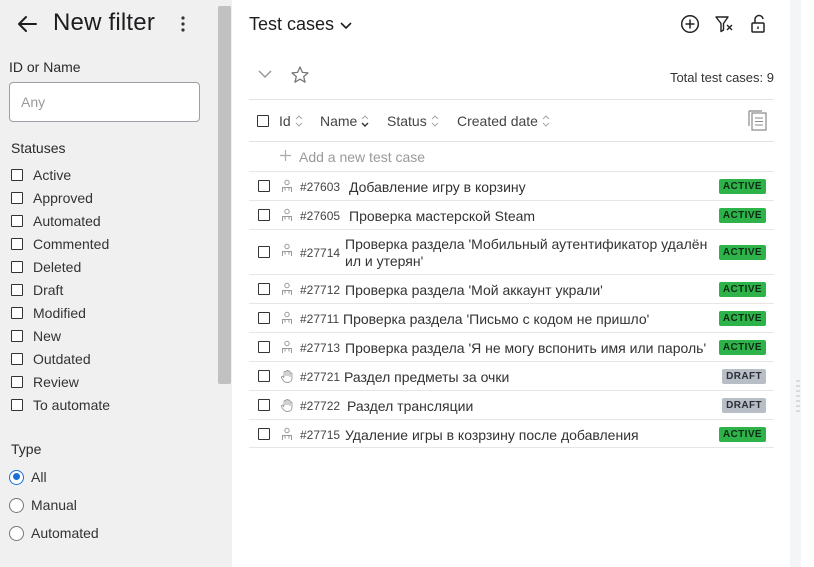  Describe the element at coordinates (36, 336) in the screenshot. I see `status-option-new: New` at that location.